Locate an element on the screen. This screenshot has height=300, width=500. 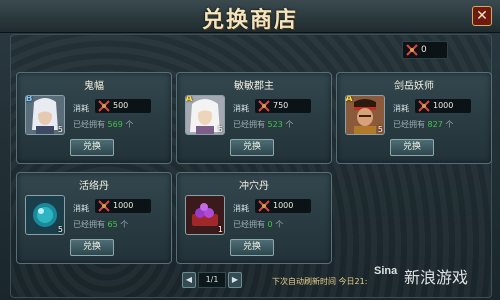
owned-value: 65 is located at coordinates (112, 224).